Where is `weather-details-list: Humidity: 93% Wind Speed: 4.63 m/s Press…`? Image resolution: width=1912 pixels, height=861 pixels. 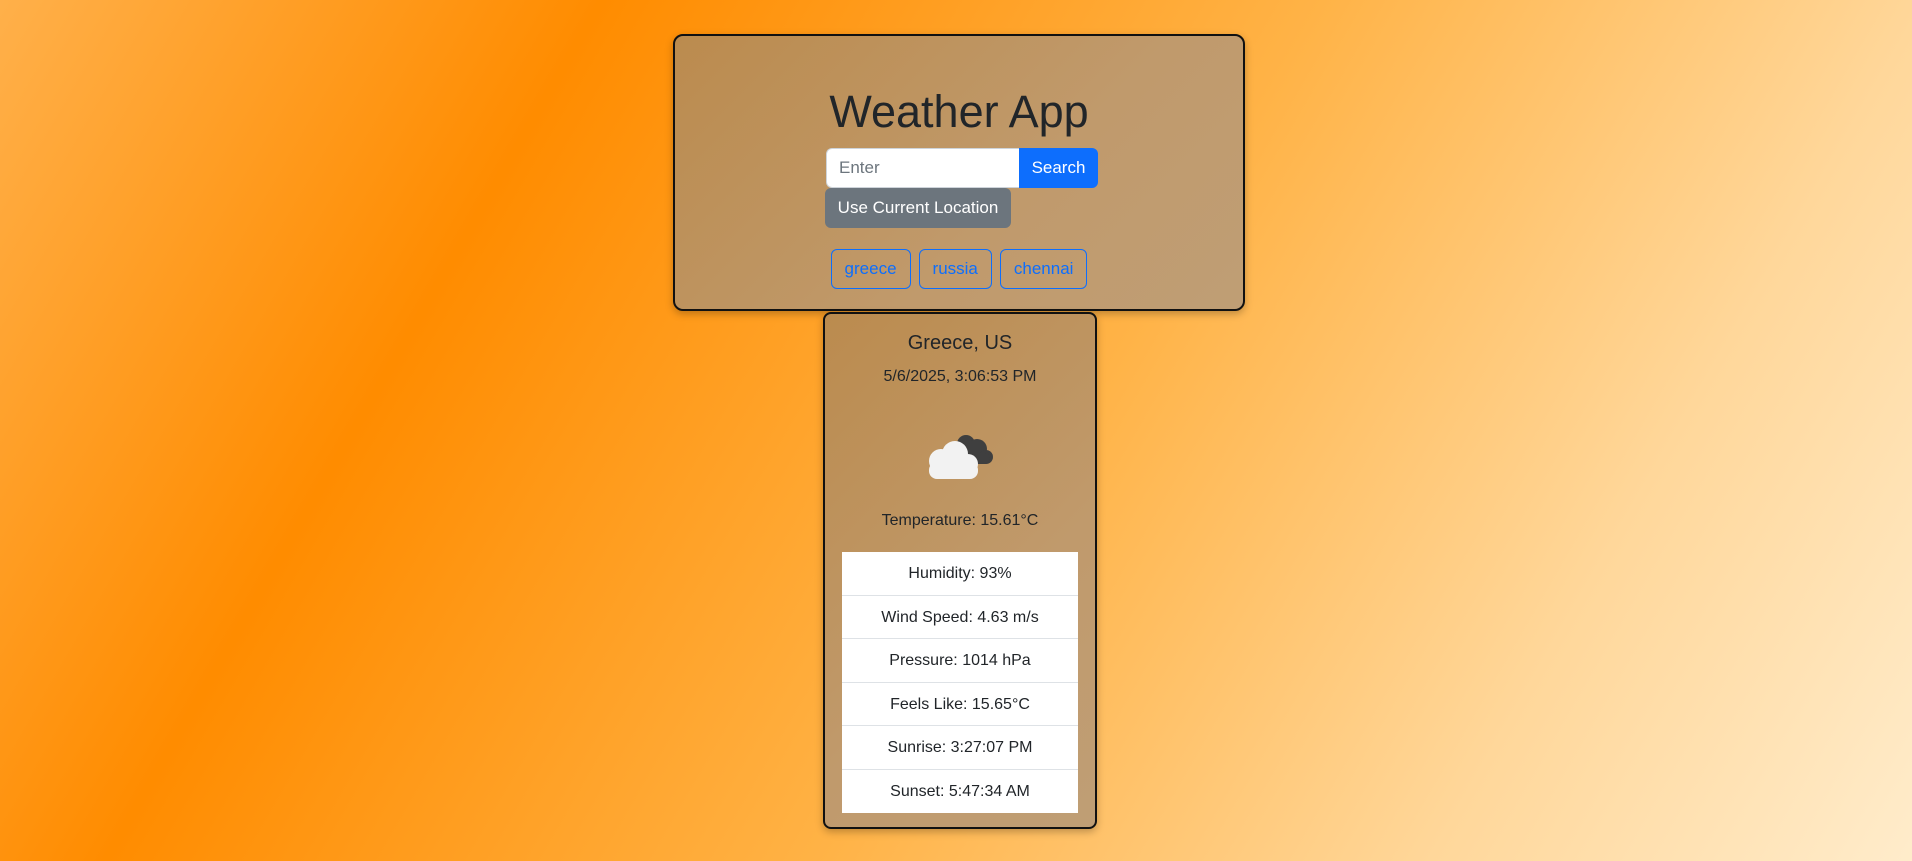 weather-details-list: Humidity: 93% Wind Speed: 4.63 m/s Press… is located at coordinates (960, 682).